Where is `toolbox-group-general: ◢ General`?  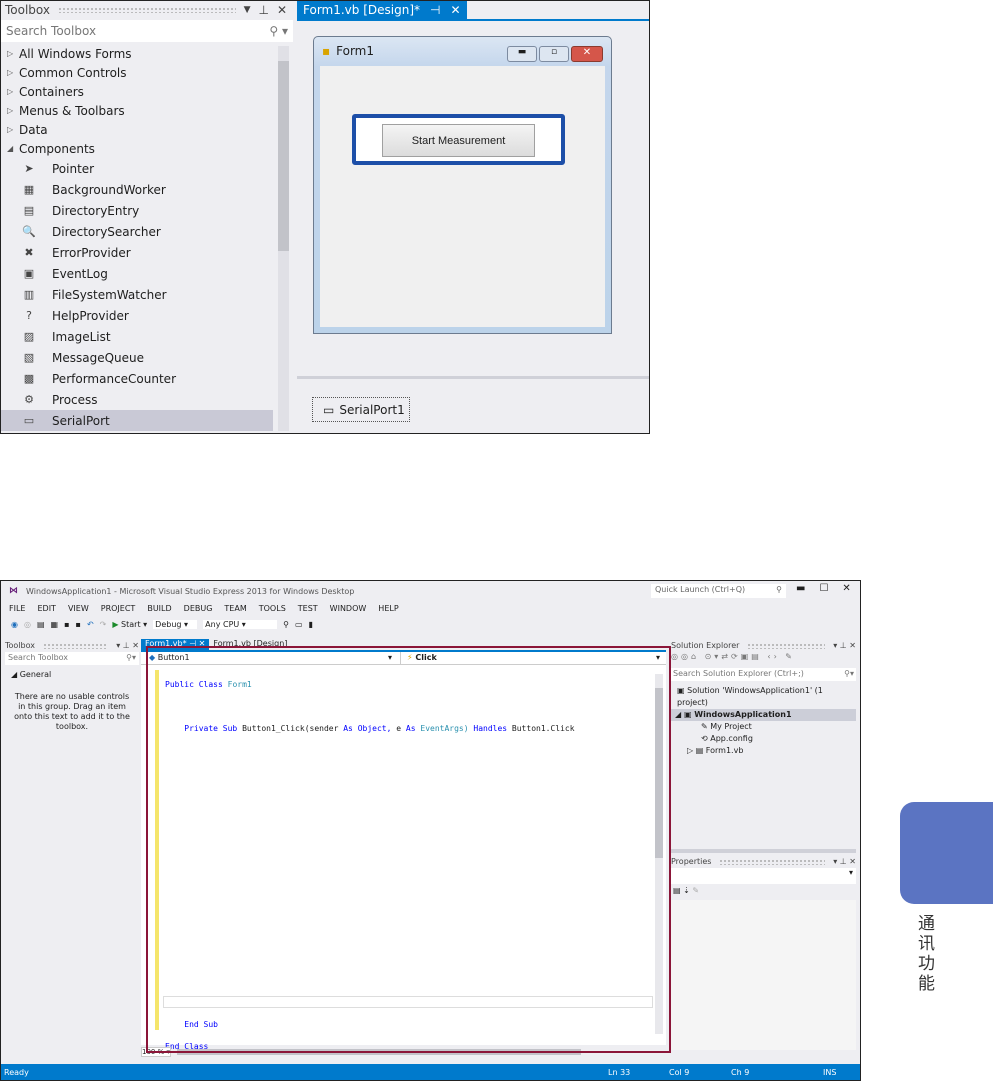 toolbox-group-general: ◢ General is located at coordinates (72, 674).